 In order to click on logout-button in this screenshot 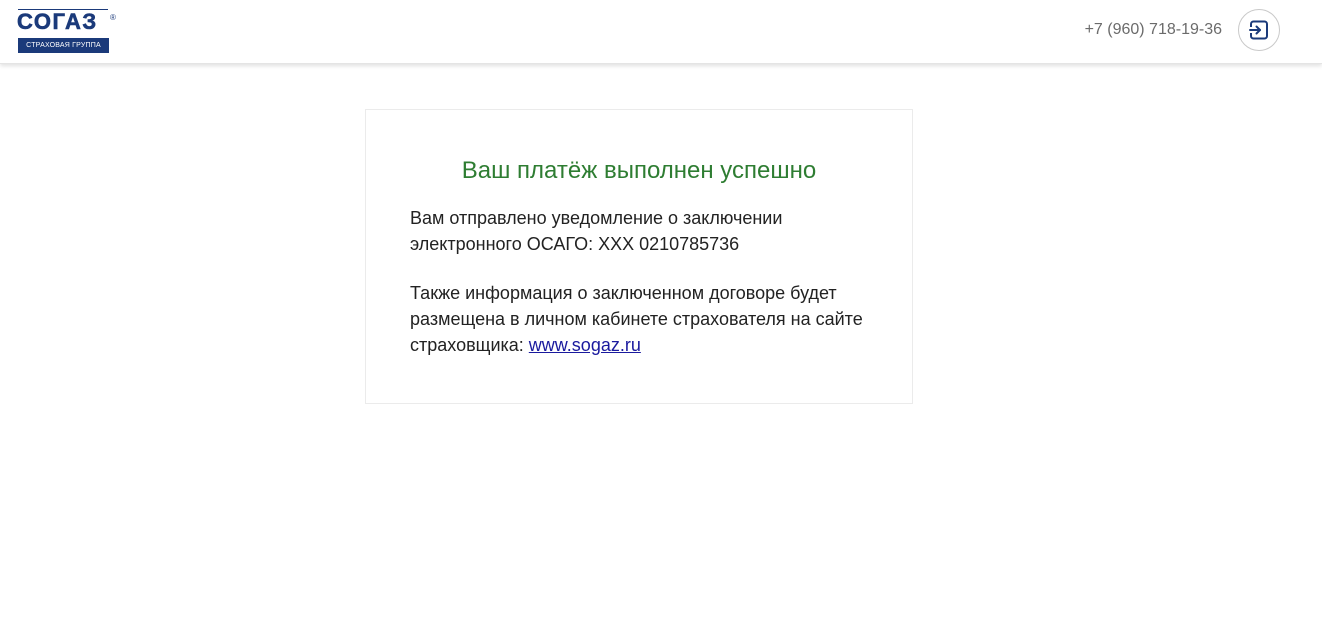, I will do `click(1259, 30)`.